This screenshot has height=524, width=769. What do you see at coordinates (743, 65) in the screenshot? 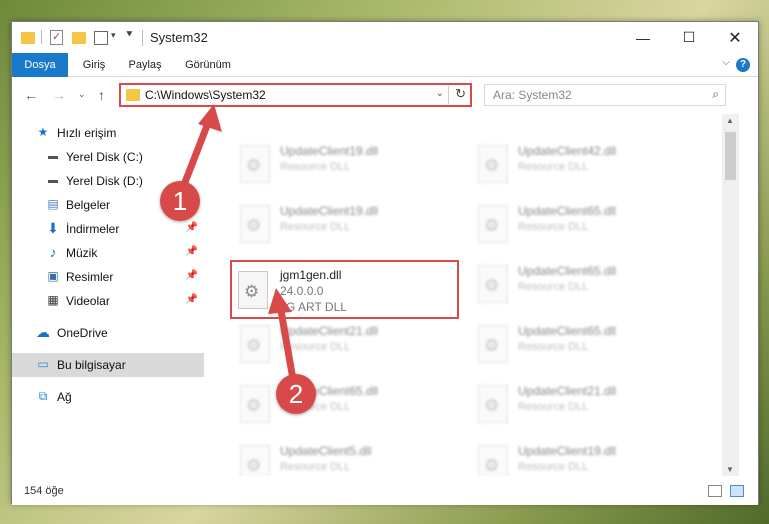
I see `help-icon: ?` at bounding box center [743, 65].